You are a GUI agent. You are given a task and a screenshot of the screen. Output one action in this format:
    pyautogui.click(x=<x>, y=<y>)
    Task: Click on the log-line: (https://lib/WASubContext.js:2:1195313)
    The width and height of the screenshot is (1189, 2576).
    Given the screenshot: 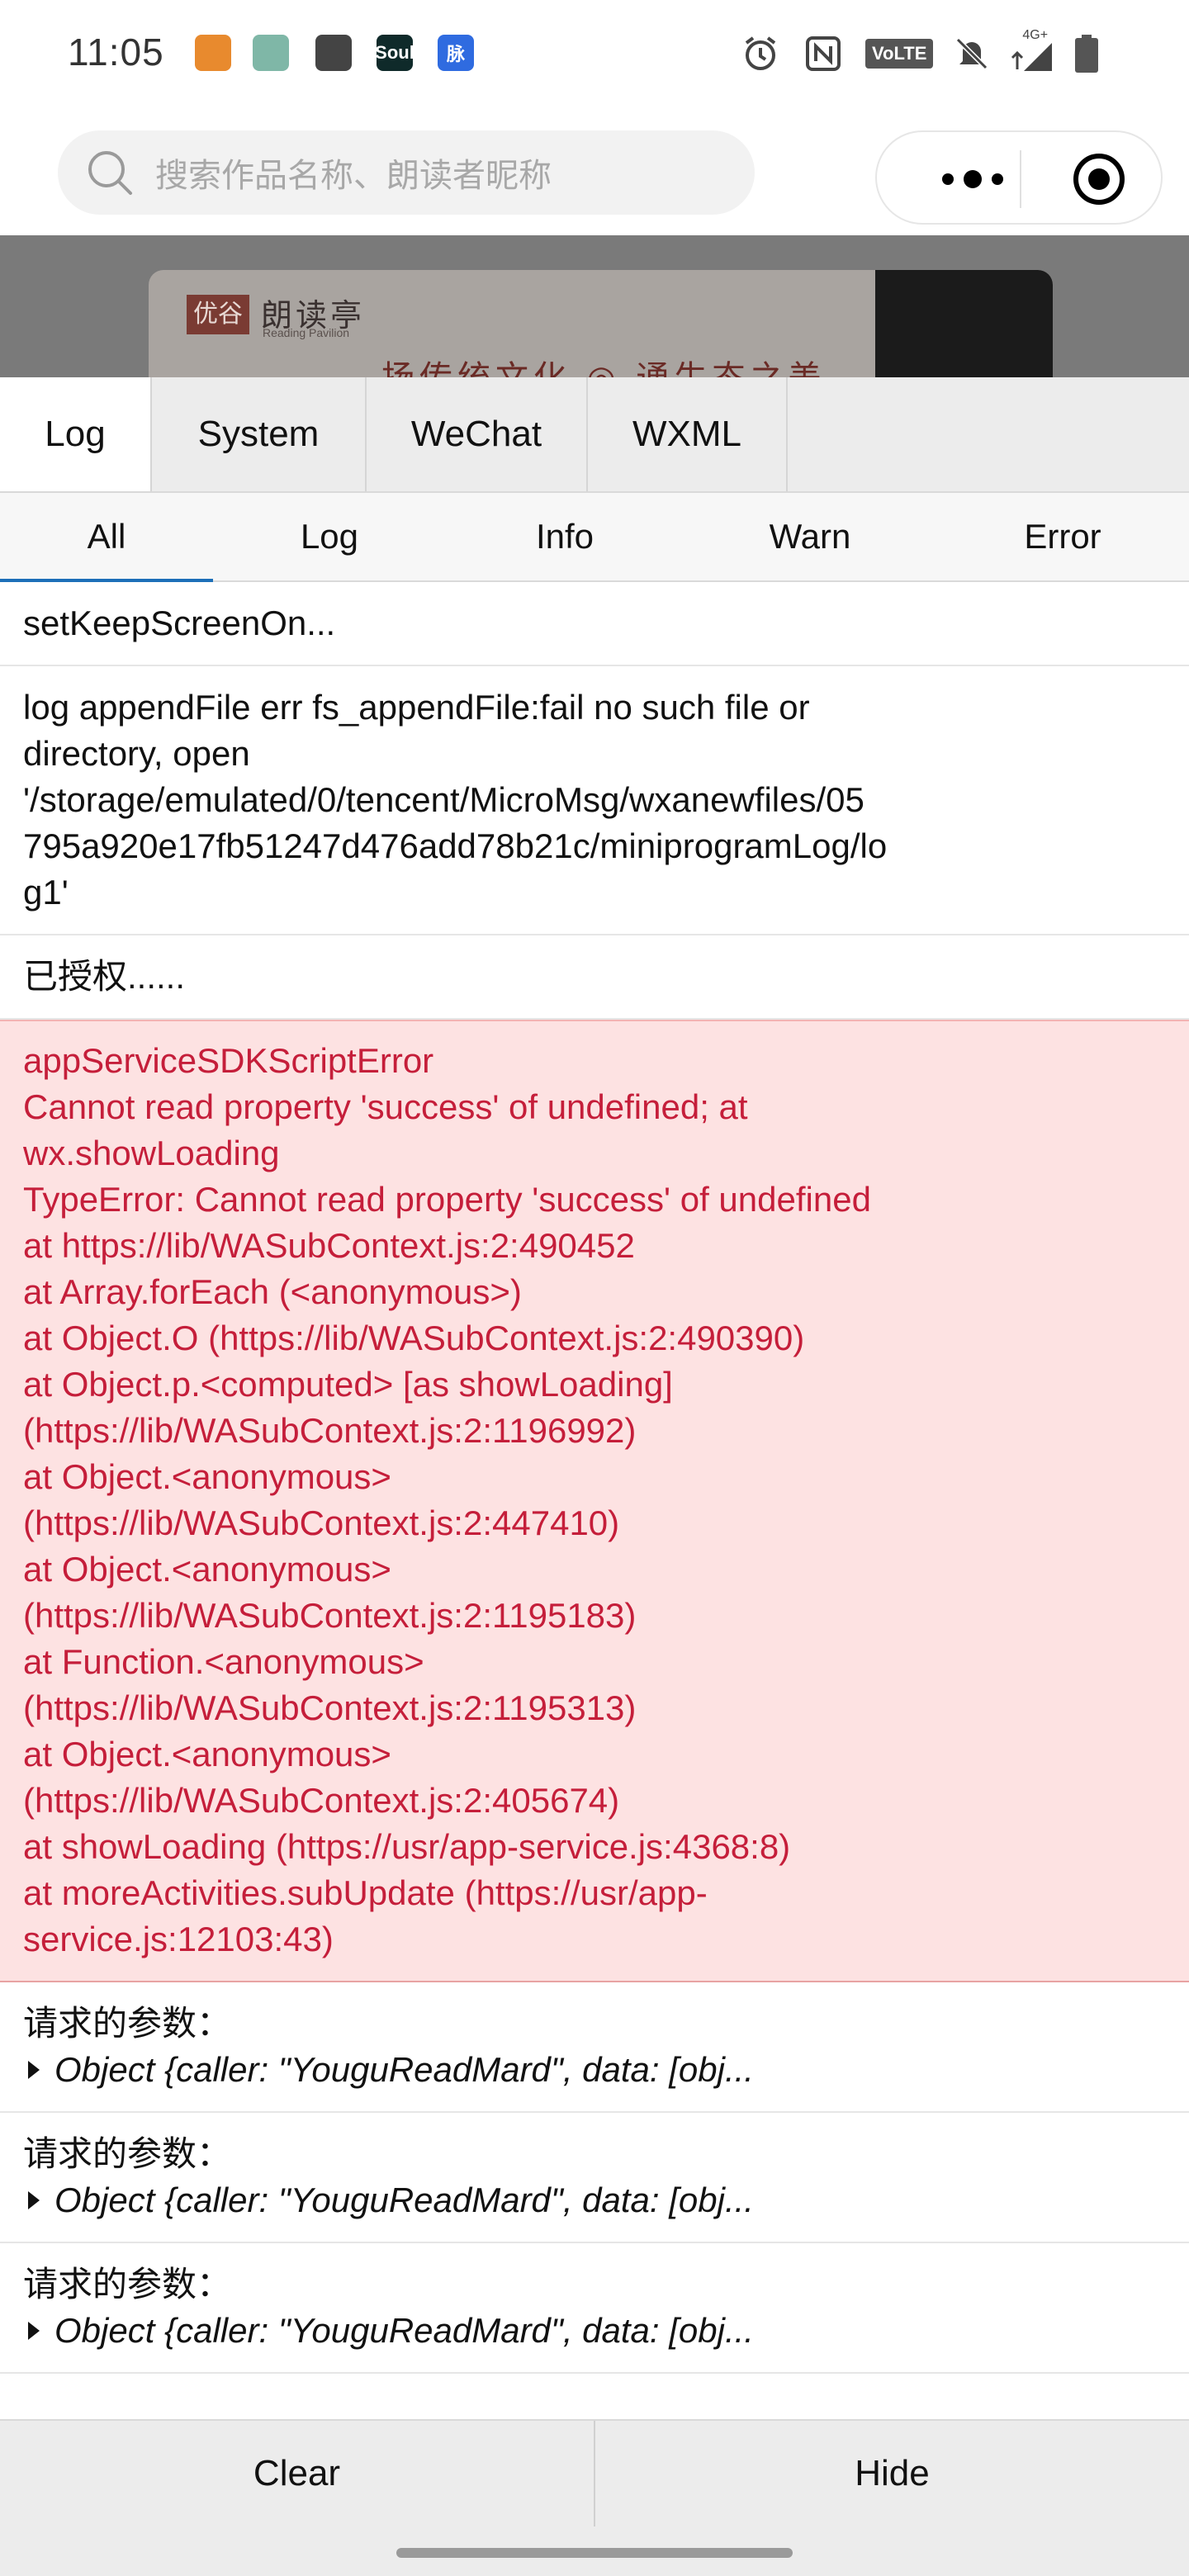 What is the action you would take?
    pyautogui.click(x=330, y=1707)
    